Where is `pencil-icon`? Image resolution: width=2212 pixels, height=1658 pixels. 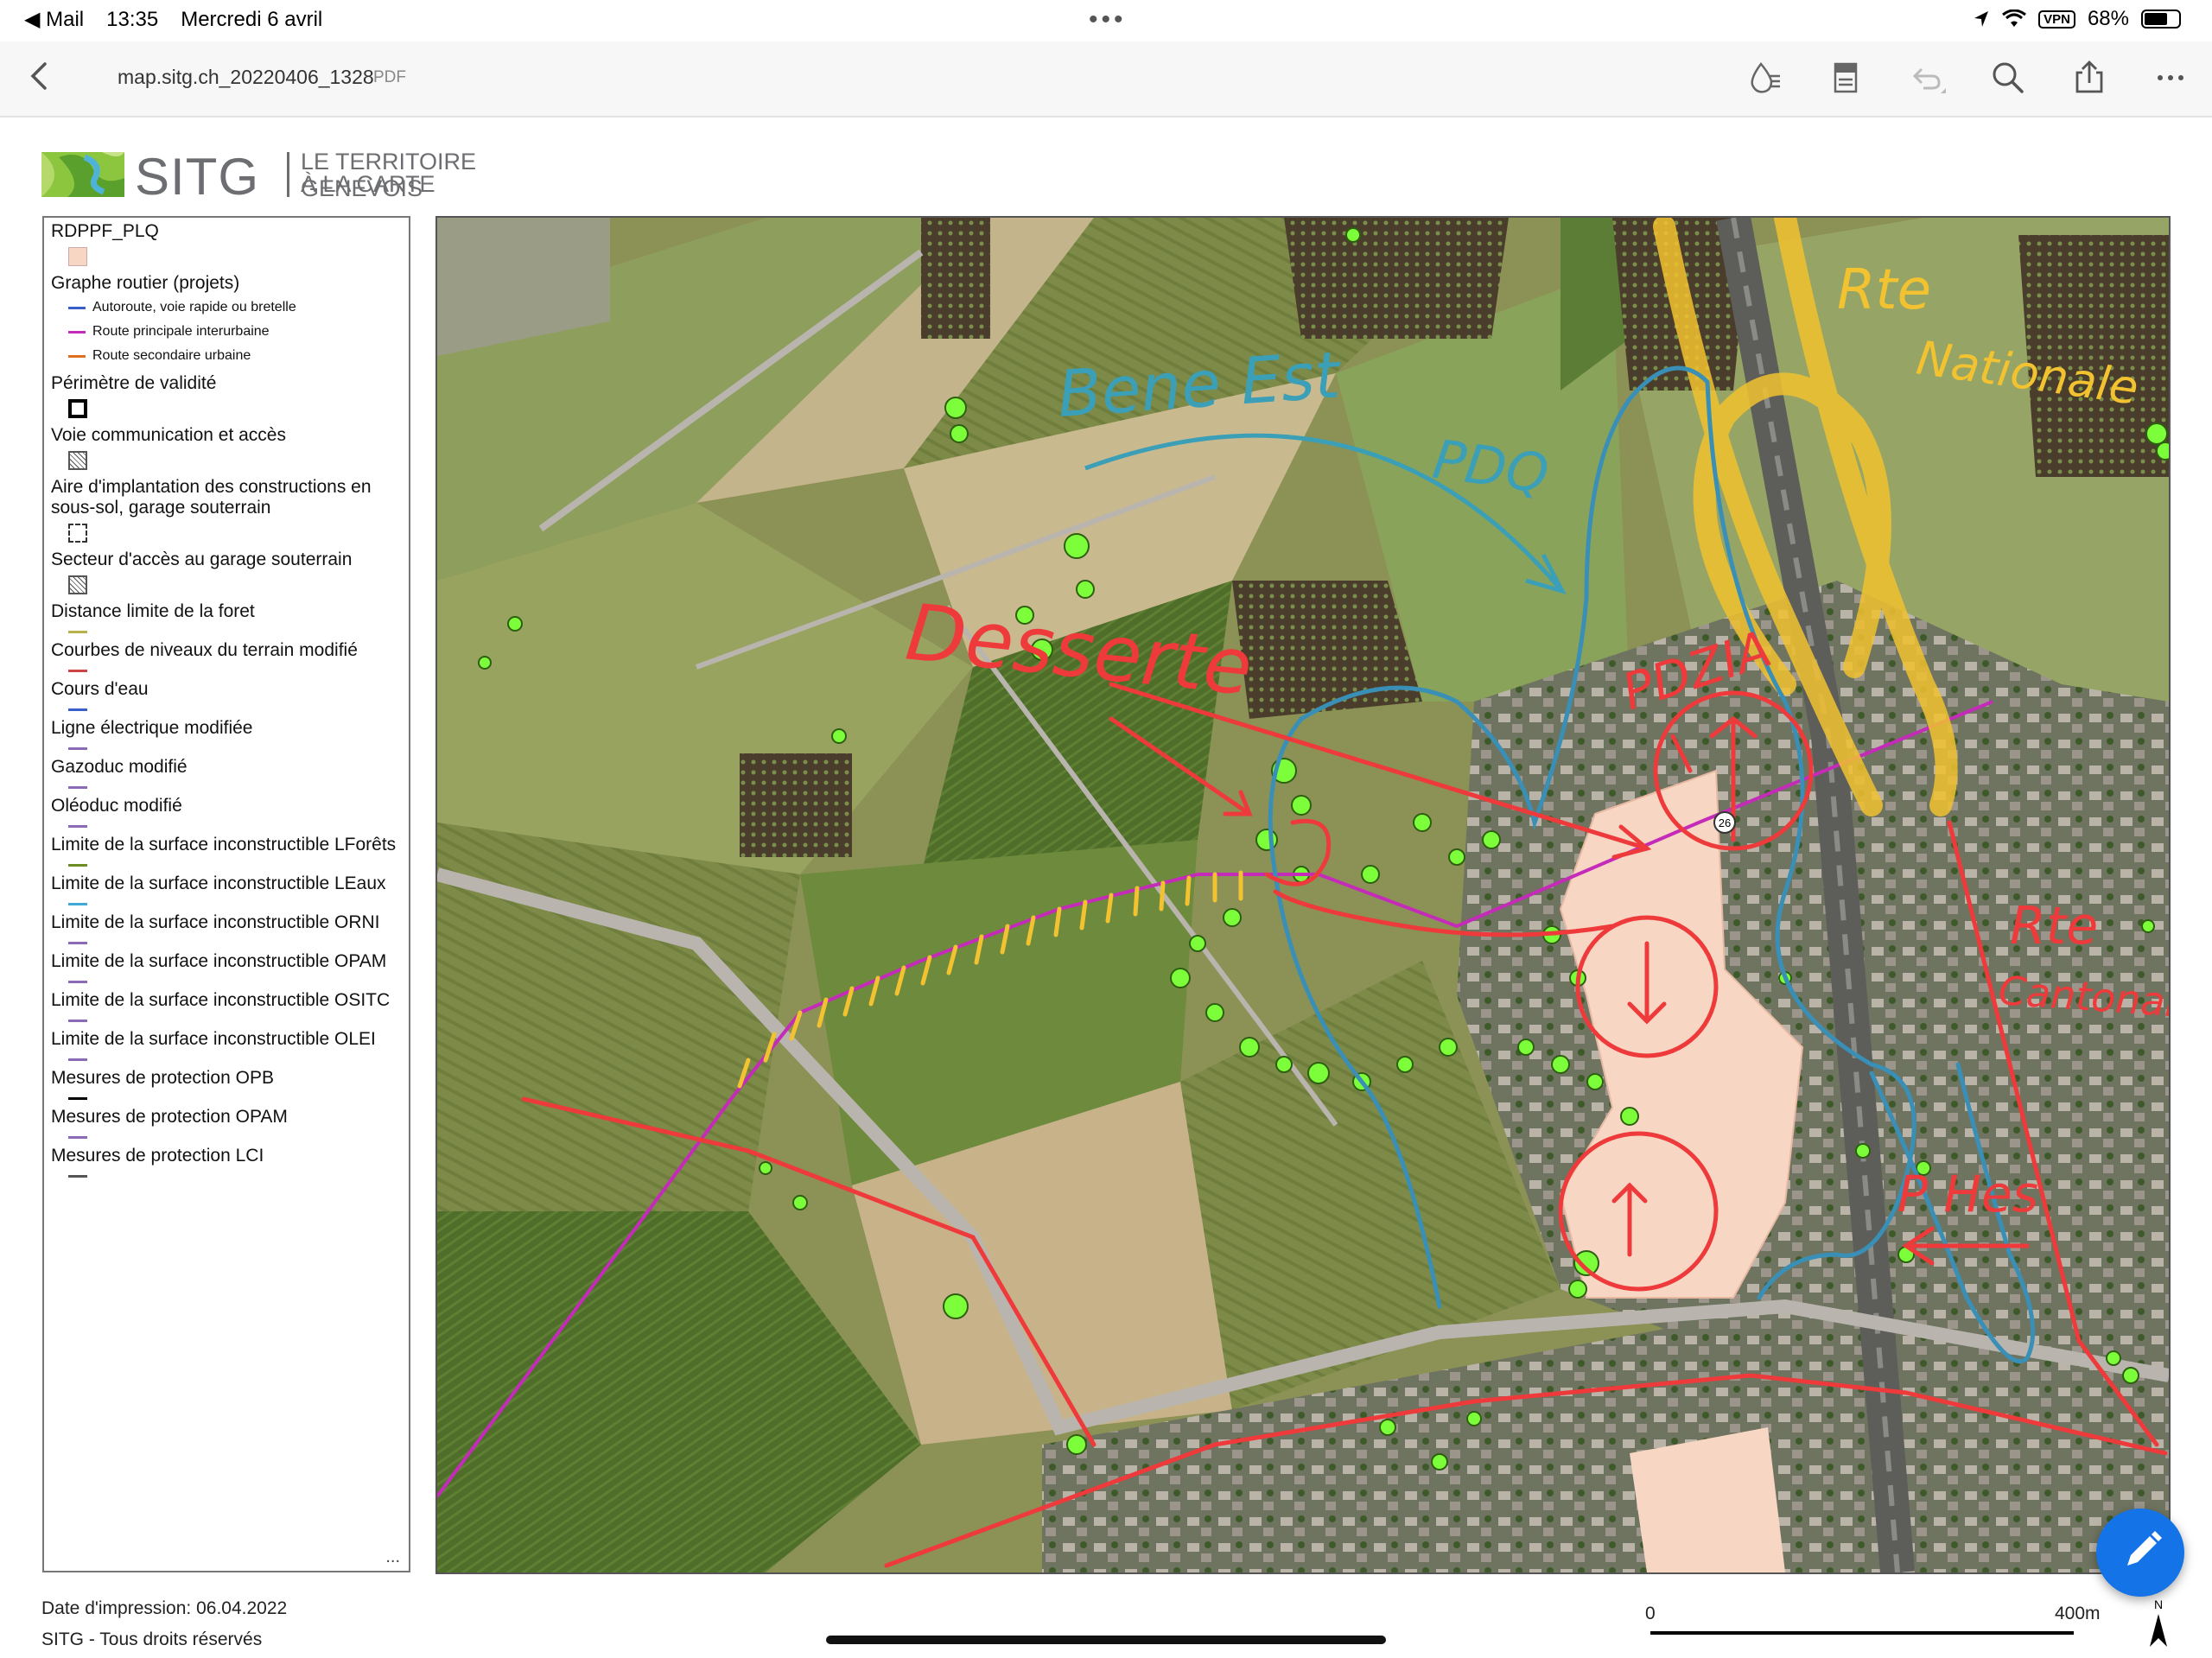
pencil-icon is located at coordinates (2144, 1548).